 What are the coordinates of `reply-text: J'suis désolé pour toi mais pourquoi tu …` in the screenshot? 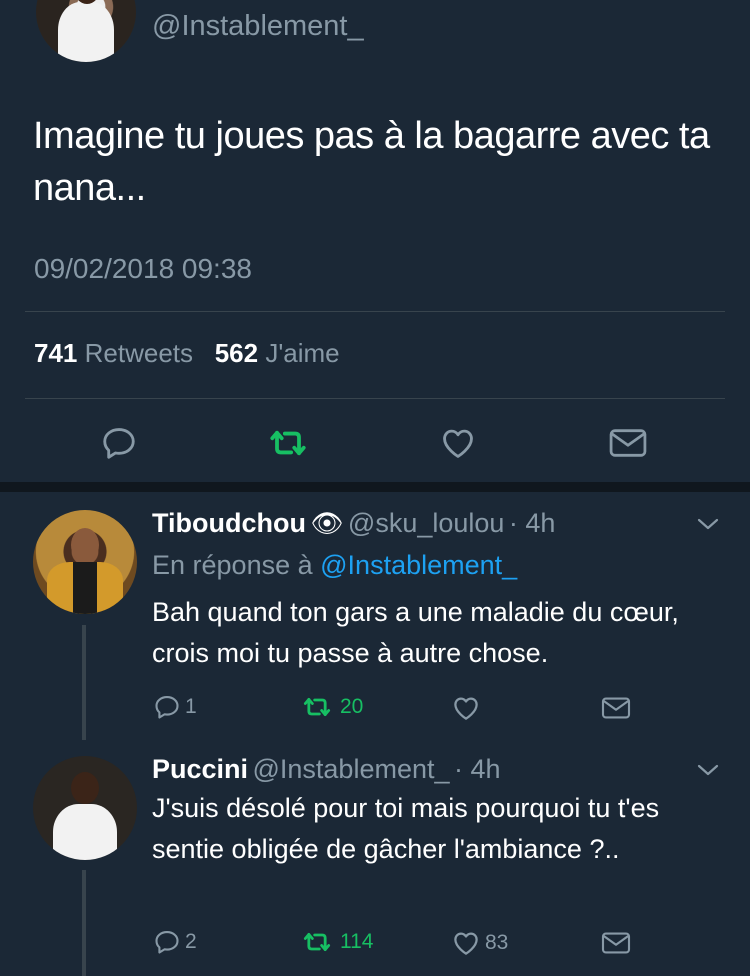 It's located at (406, 828).